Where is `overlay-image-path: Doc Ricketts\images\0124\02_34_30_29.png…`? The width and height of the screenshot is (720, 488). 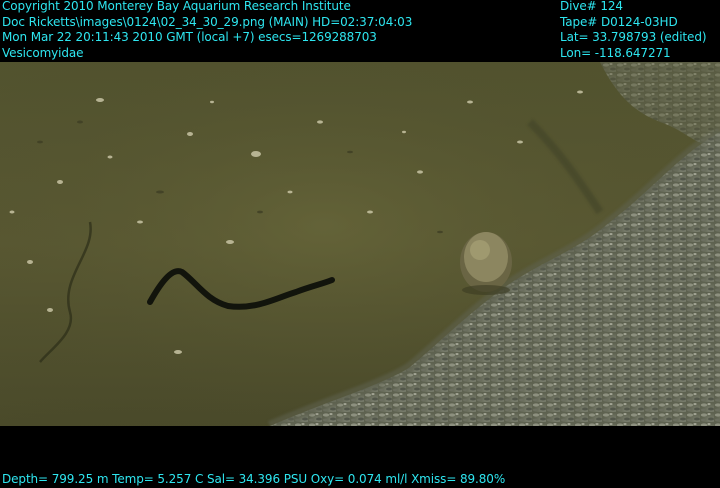 overlay-image-path: Doc Ricketts\images\0124\02_34_30_29.png… is located at coordinates (207, 21).